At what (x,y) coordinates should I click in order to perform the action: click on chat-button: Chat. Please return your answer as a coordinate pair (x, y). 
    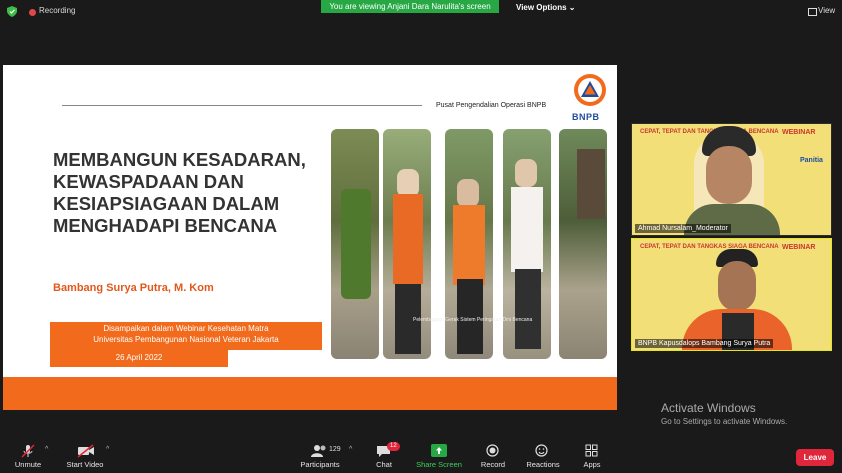
    Looking at the image, I should click on (384, 464).